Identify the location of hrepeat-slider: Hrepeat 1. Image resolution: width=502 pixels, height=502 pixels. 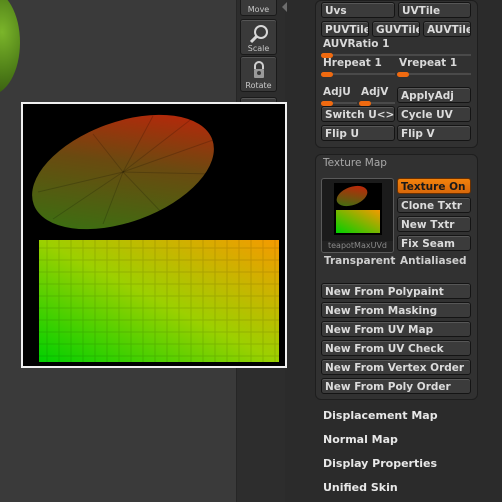
(358, 67).